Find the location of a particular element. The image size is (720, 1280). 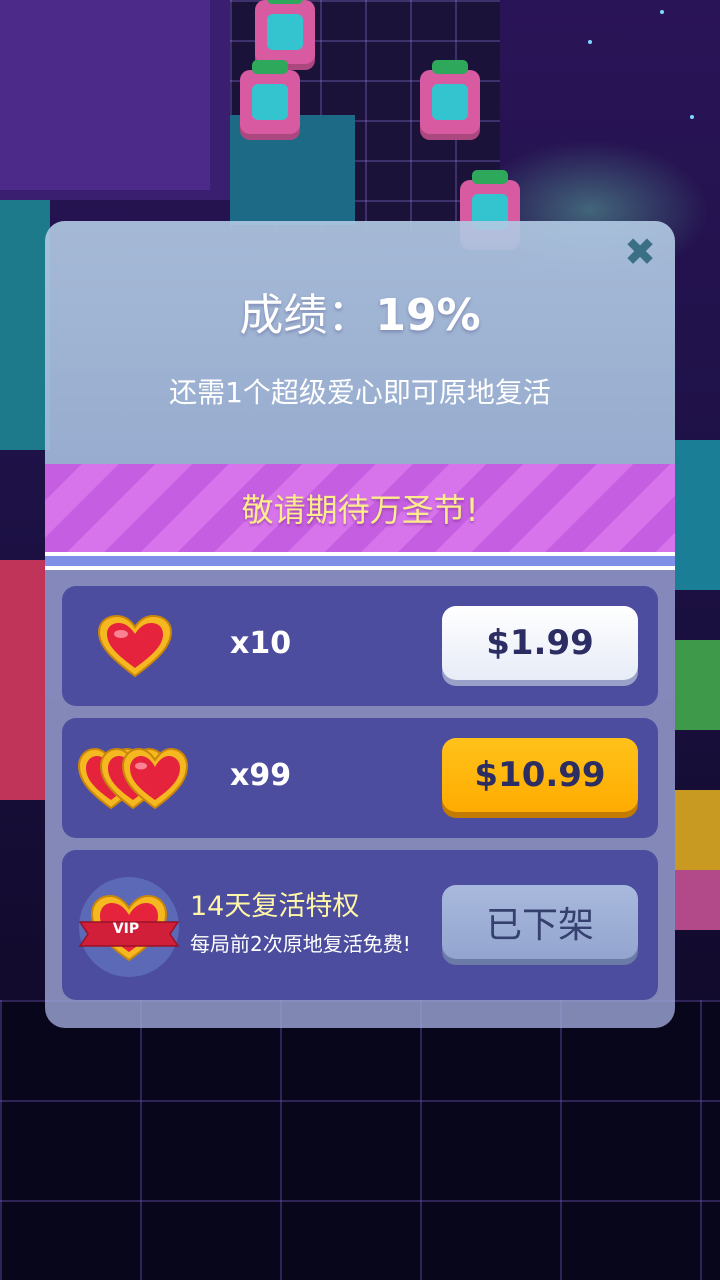

red-cube is located at coordinates (22, 680).